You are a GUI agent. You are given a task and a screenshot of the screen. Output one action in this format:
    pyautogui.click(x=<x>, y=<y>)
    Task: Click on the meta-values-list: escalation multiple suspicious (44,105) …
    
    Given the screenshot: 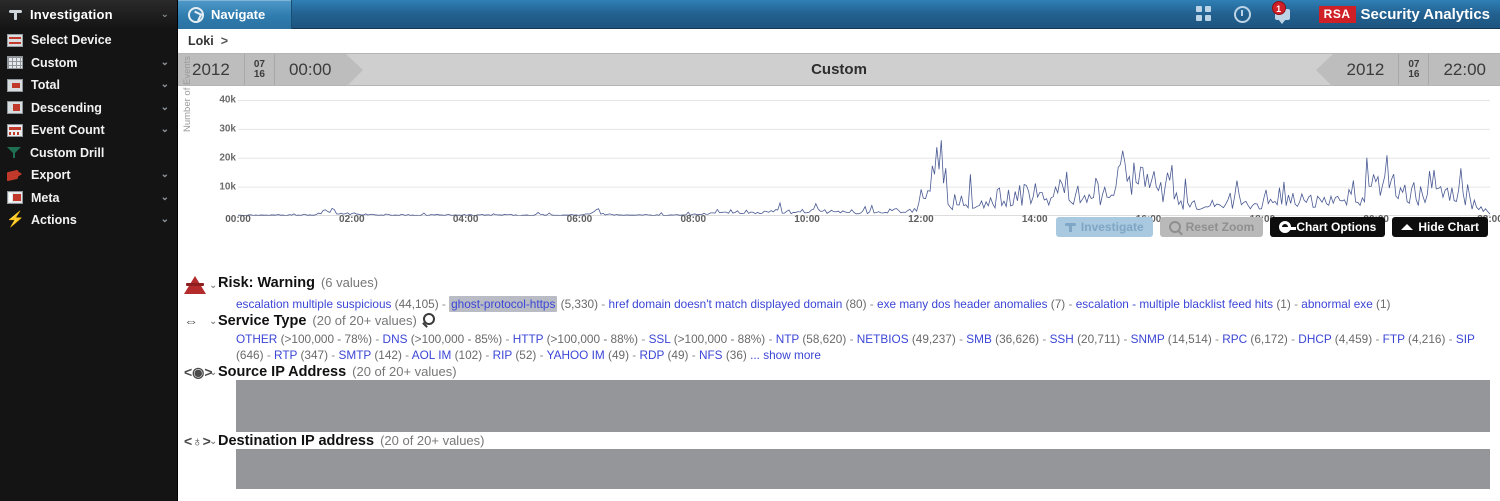 What is the action you would take?
    pyautogui.click(x=839, y=303)
    